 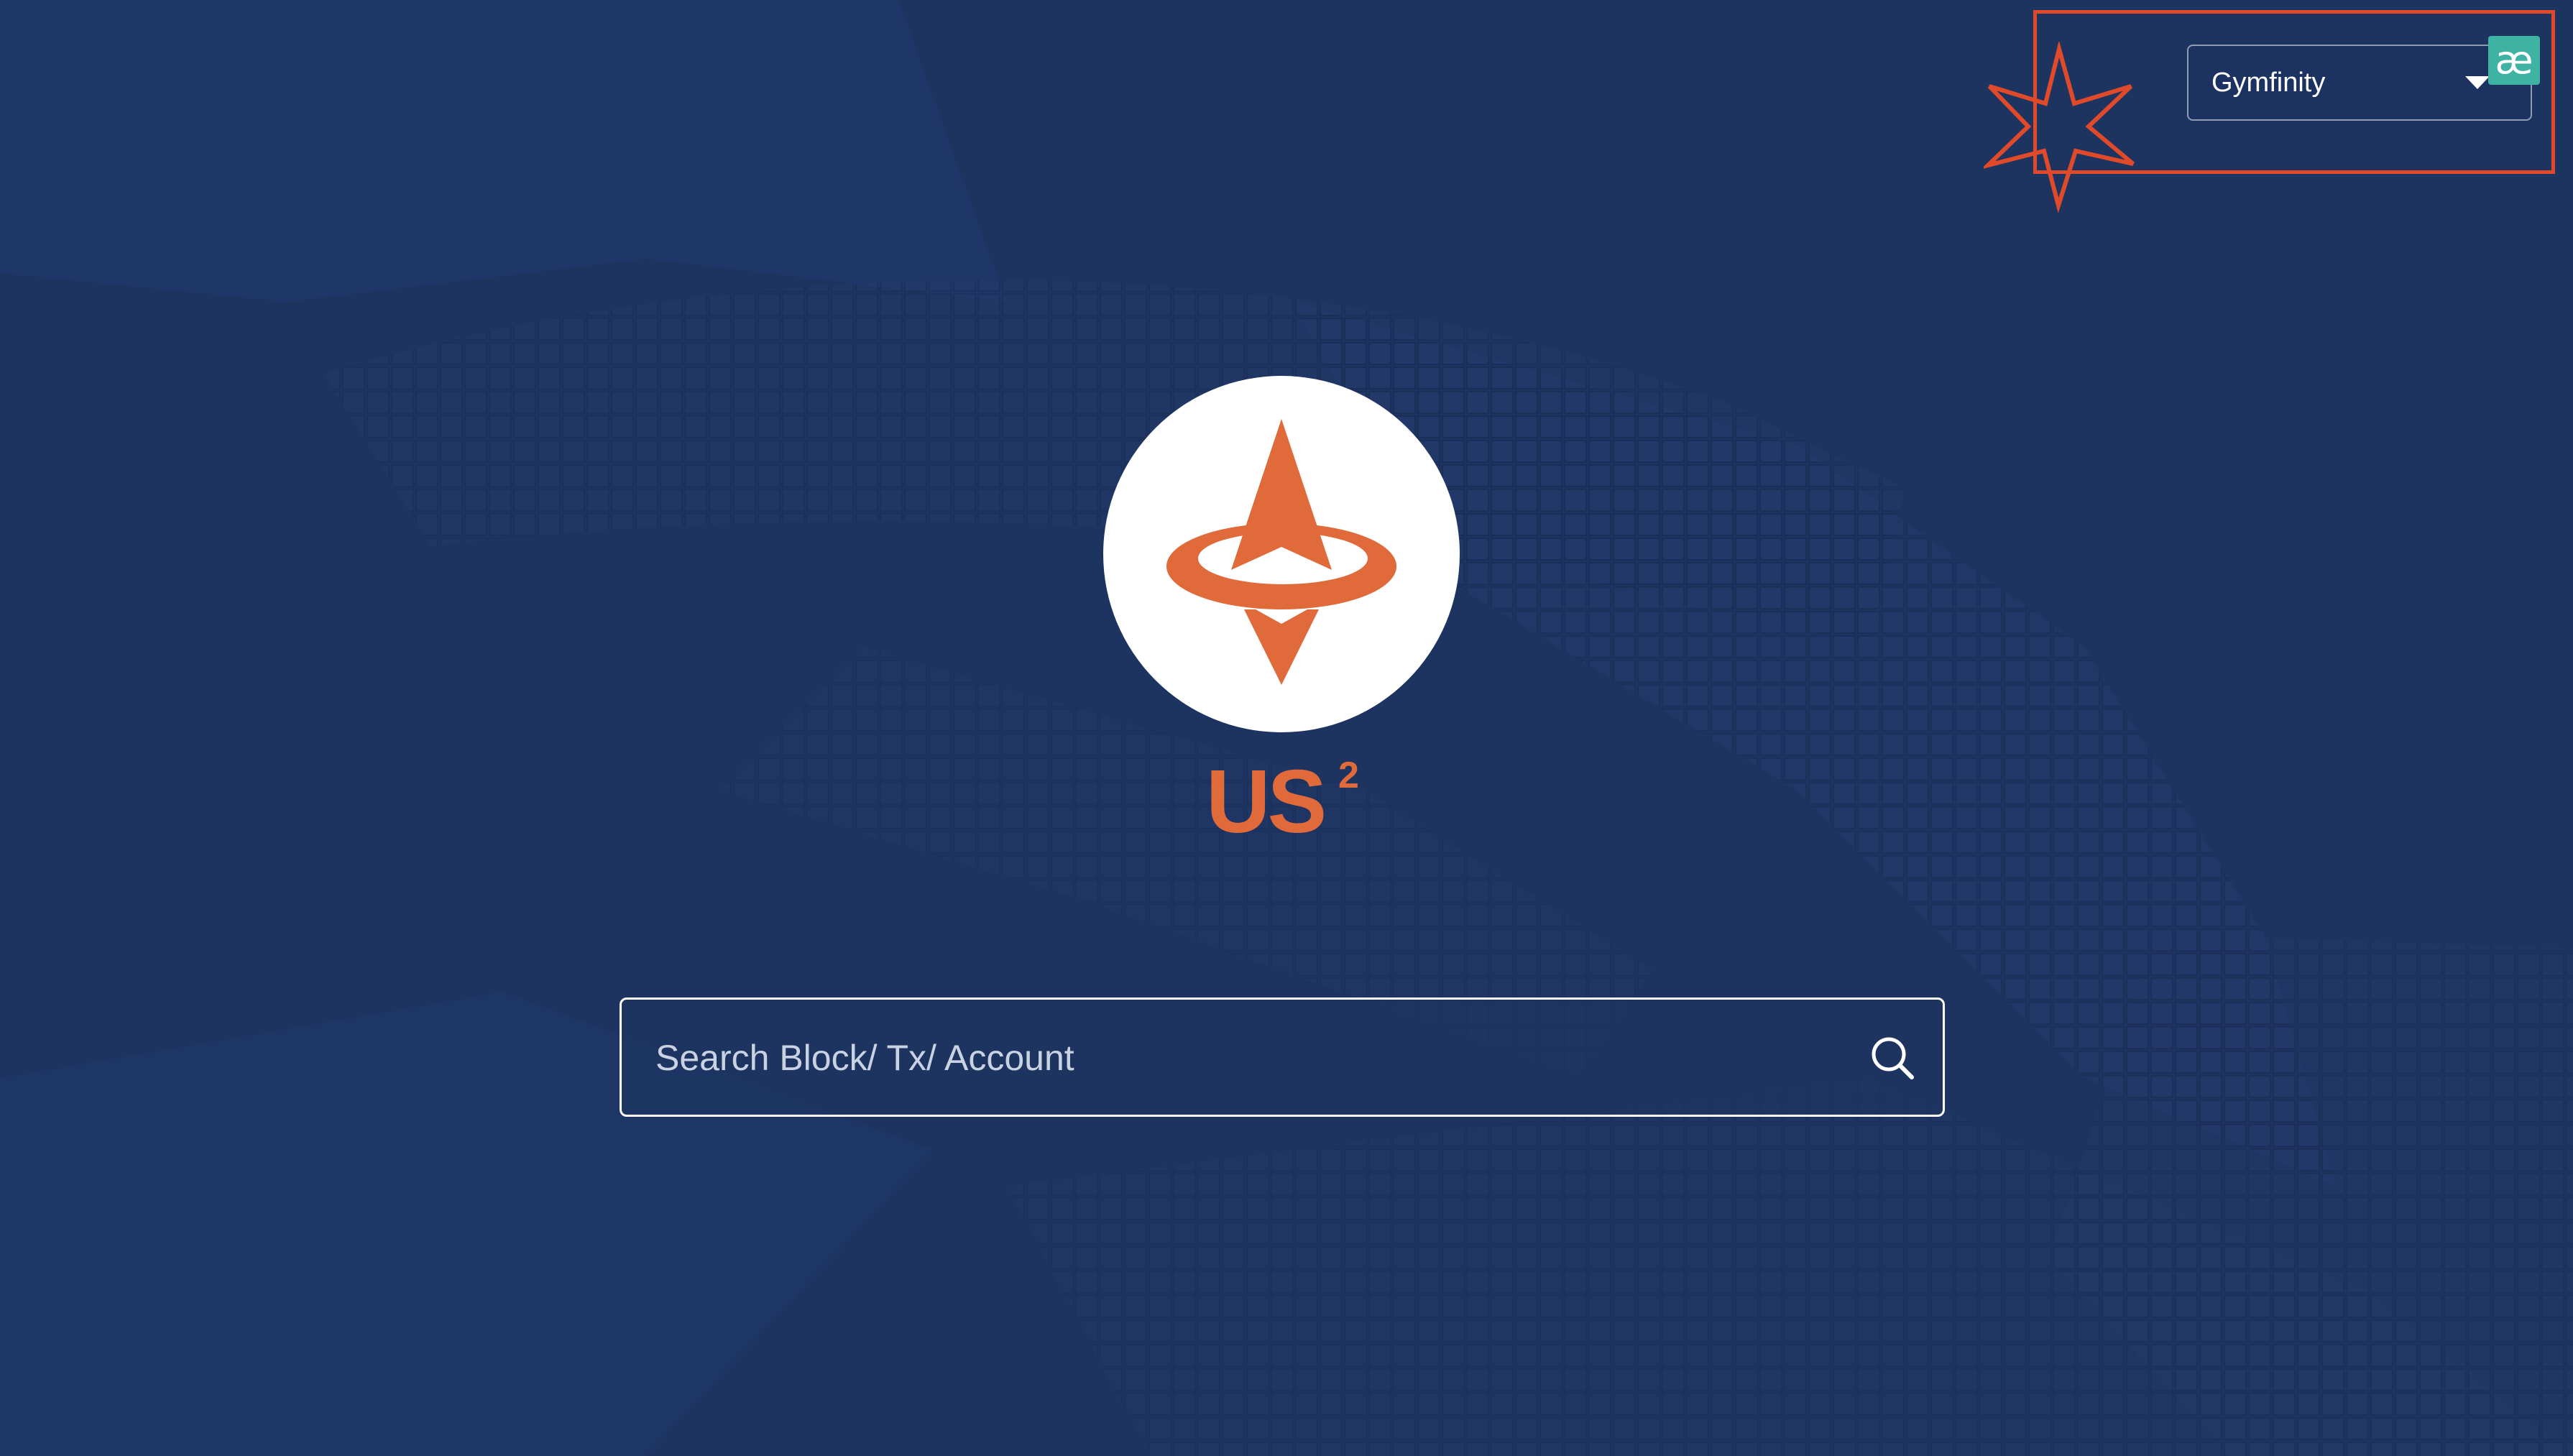 I want to click on logo, so click(x=1281, y=554).